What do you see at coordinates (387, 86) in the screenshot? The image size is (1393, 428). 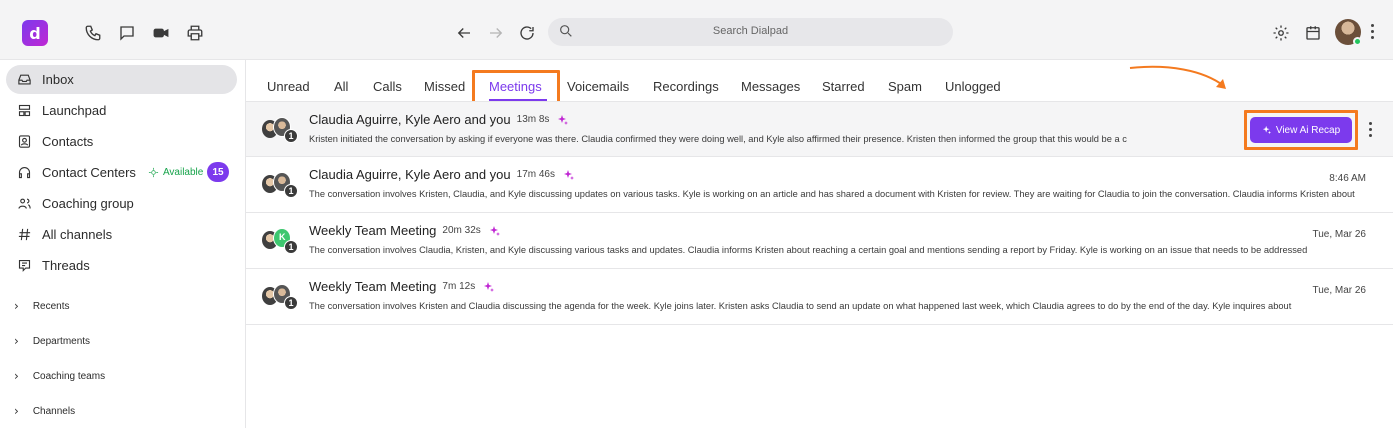 I see `tab-calls: Calls` at bounding box center [387, 86].